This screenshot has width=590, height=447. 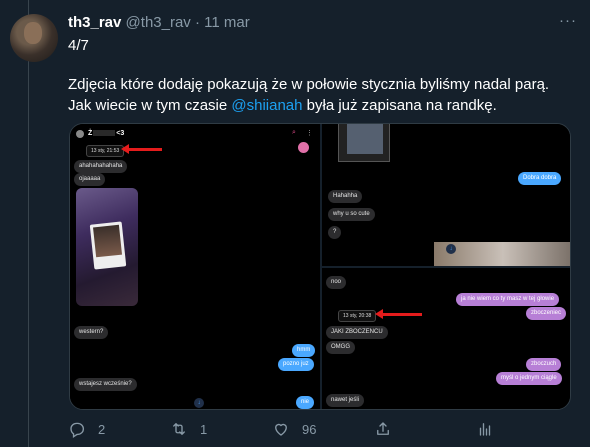 What do you see at coordinates (304, 147) in the screenshot?
I see `outgoing-bubble` at bounding box center [304, 147].